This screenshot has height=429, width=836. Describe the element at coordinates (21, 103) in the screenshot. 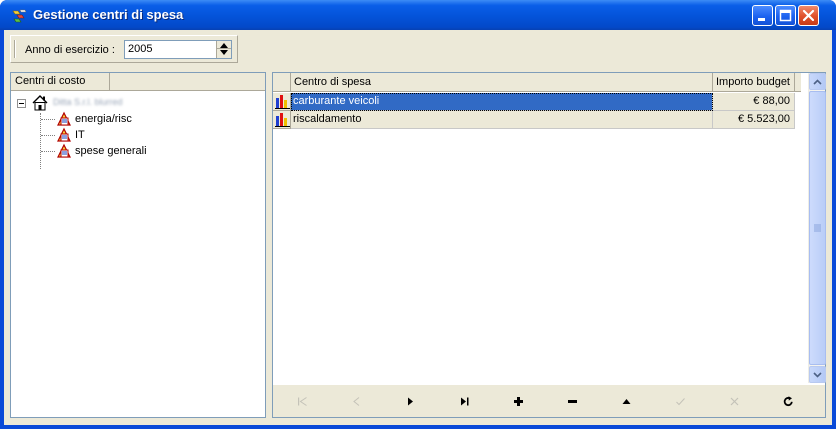

I see `collapse-toggle` at that location.